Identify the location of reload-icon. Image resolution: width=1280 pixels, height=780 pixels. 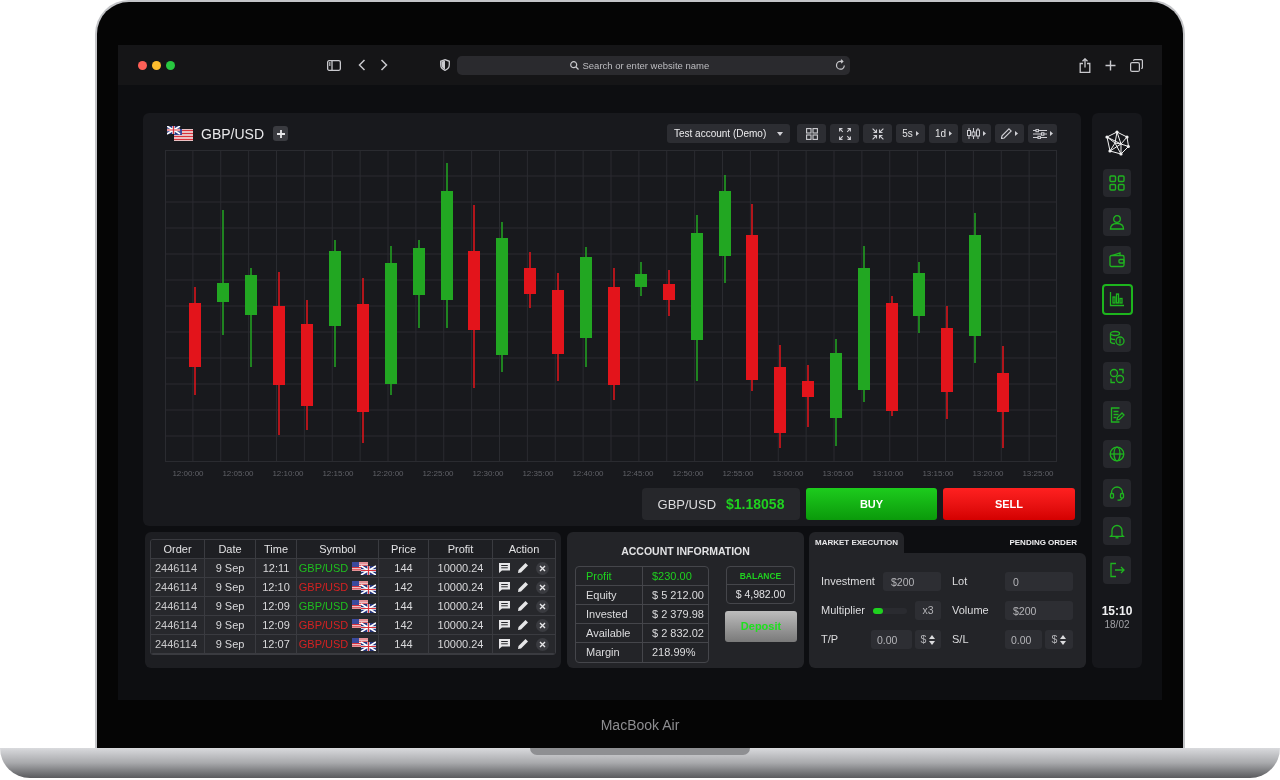
(840, 65).